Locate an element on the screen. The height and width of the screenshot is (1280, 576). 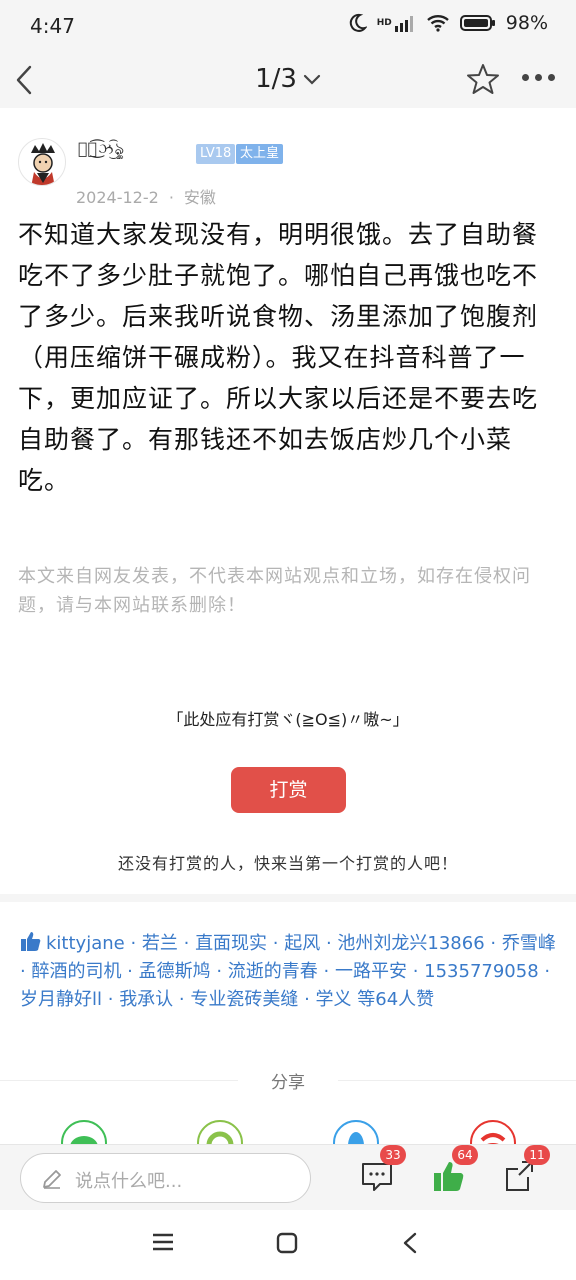
share-count-badge: 11 is located at coordinates (537, 1155).